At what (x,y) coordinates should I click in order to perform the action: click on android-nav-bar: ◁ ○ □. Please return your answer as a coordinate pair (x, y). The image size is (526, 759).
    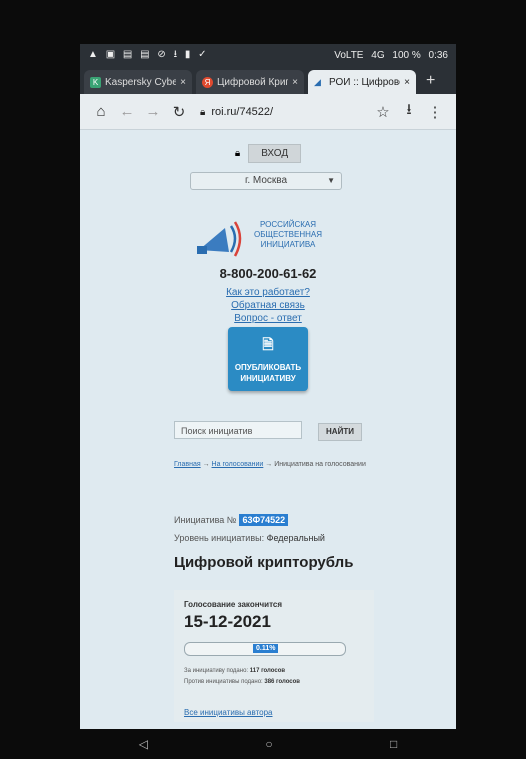
    Looking at the image, I should click on (268, 744).